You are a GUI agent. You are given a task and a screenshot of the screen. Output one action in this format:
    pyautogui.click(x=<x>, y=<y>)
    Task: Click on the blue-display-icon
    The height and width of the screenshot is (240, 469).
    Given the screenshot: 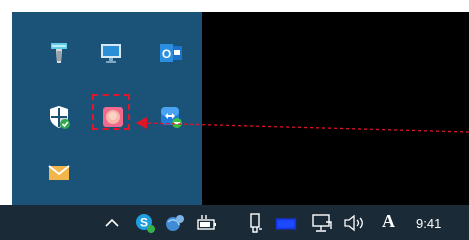 What is the action you would take?
    pyautogui.click(x=286, y=223)
    